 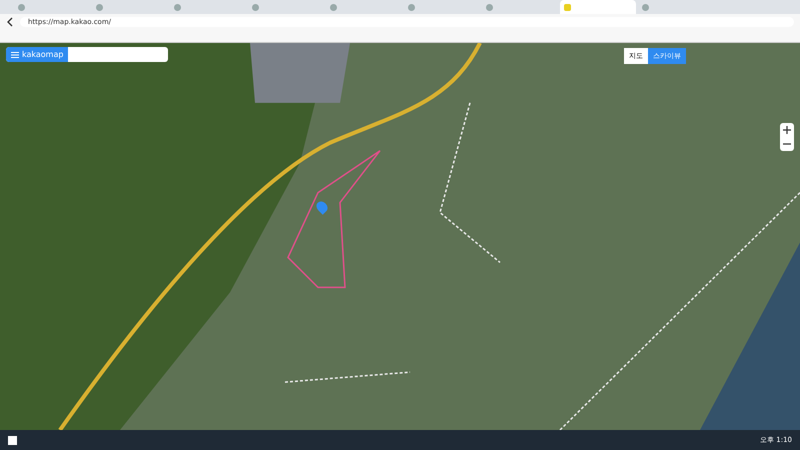 I want to click on windows-start-icon, so click(x=12, y=440).